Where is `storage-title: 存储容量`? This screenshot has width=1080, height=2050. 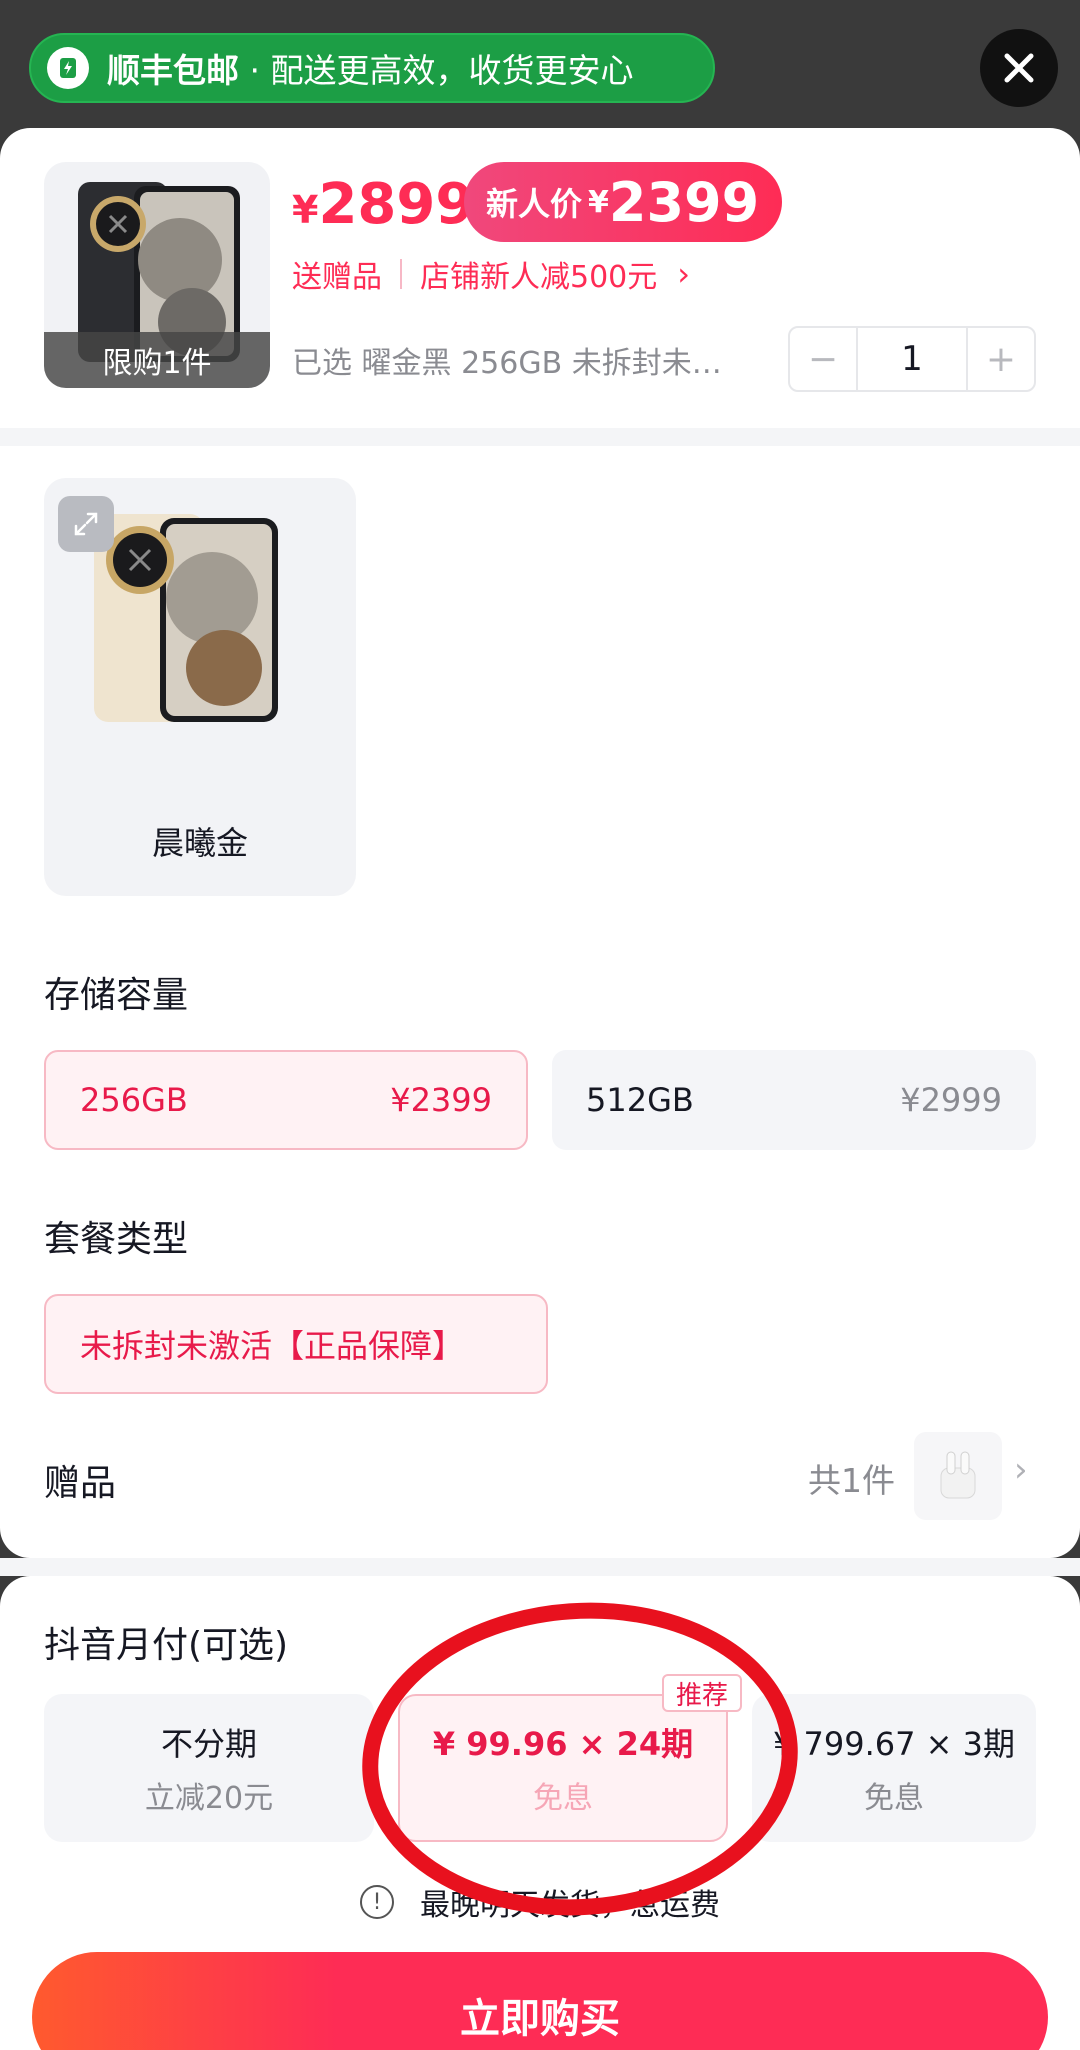 storage-title: 存储容量 is located at coordinates (116, 995).